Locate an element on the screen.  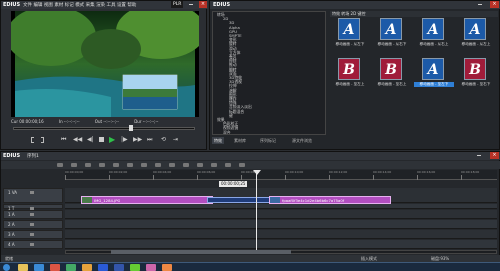
marker-icon is located at coordinates (172, 165).